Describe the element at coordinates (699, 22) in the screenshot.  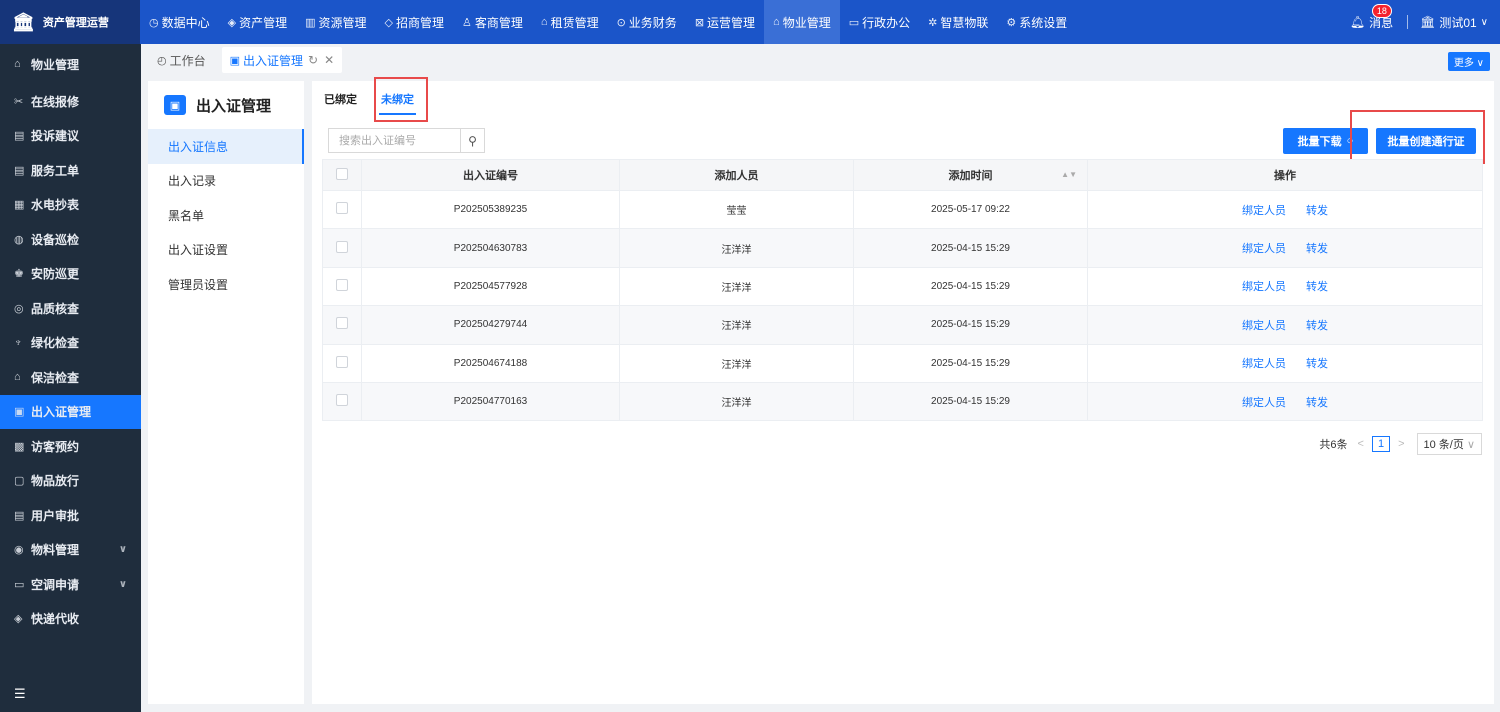
I see `operations-icon: ⊠` at that location.